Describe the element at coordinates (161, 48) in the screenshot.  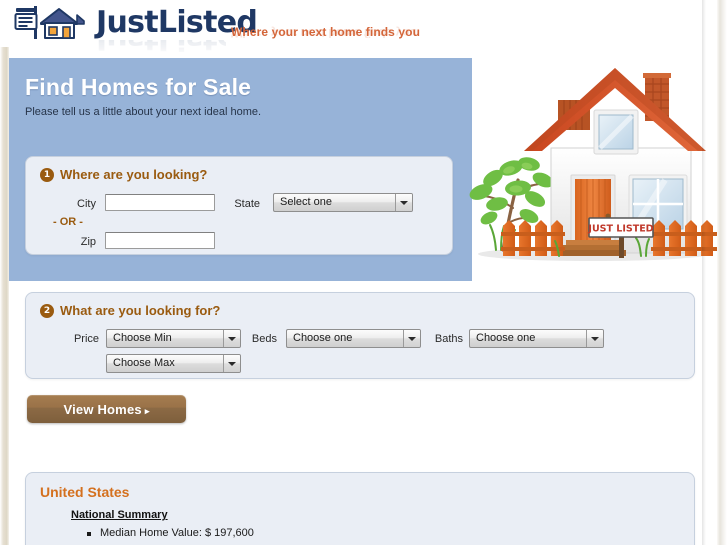
I see `logo-reflection-text: JustListed` at that location.